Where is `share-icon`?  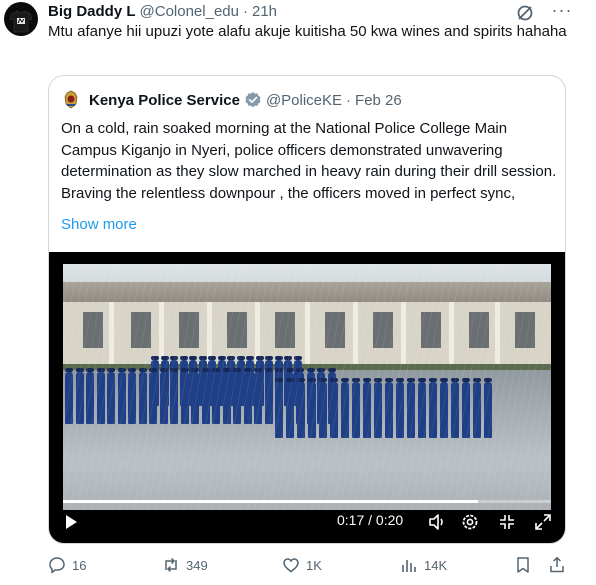 share-icon is located at coordinates (557, 565).